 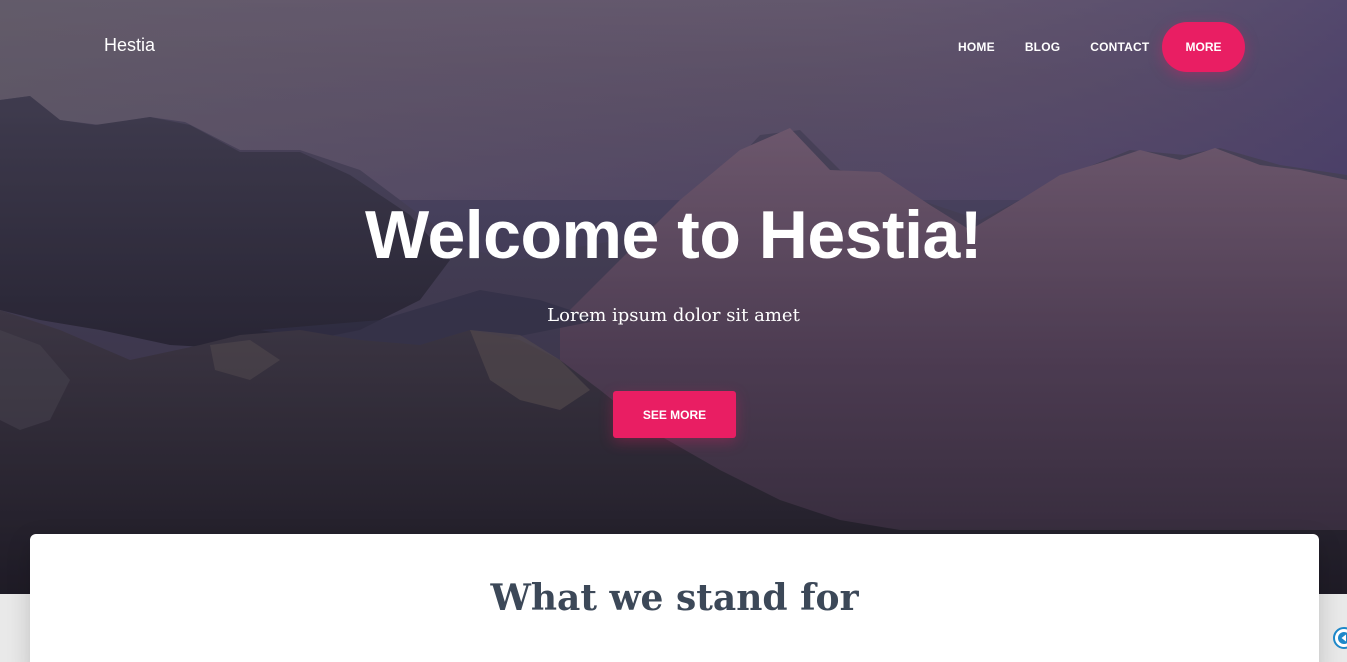 What do you see at coordinates (1068, 47) in the screenshot?
I see `nav-links: HOME BLOG CONTACT` at bounding box center [1068, 47].